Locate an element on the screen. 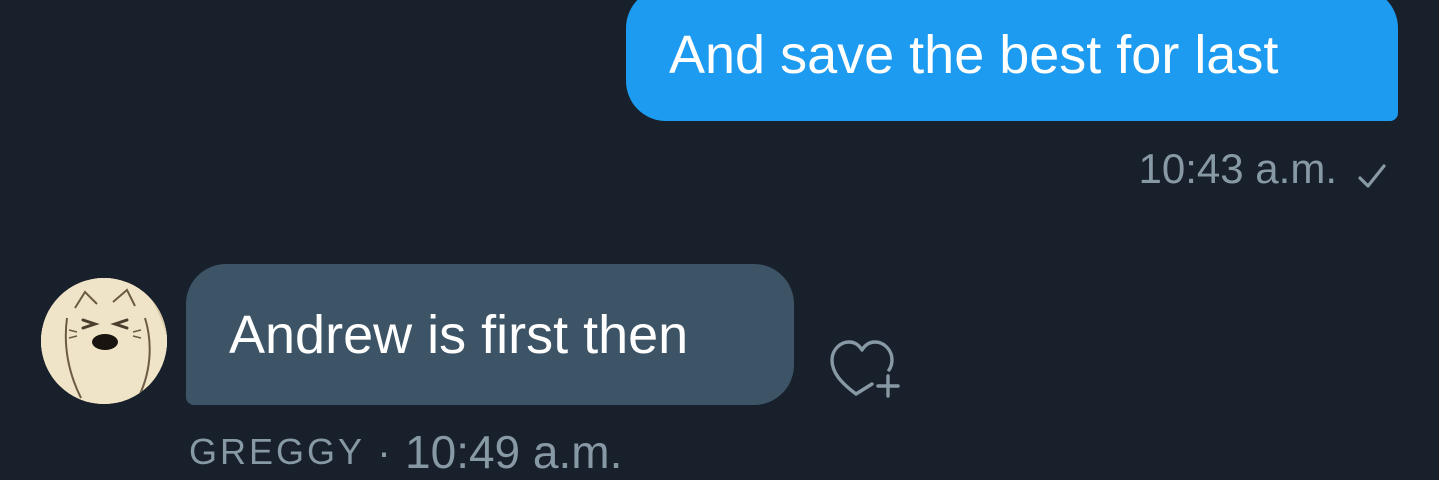 The image size is (1439, 480). check-icon is located at coordinates (1372, 171).